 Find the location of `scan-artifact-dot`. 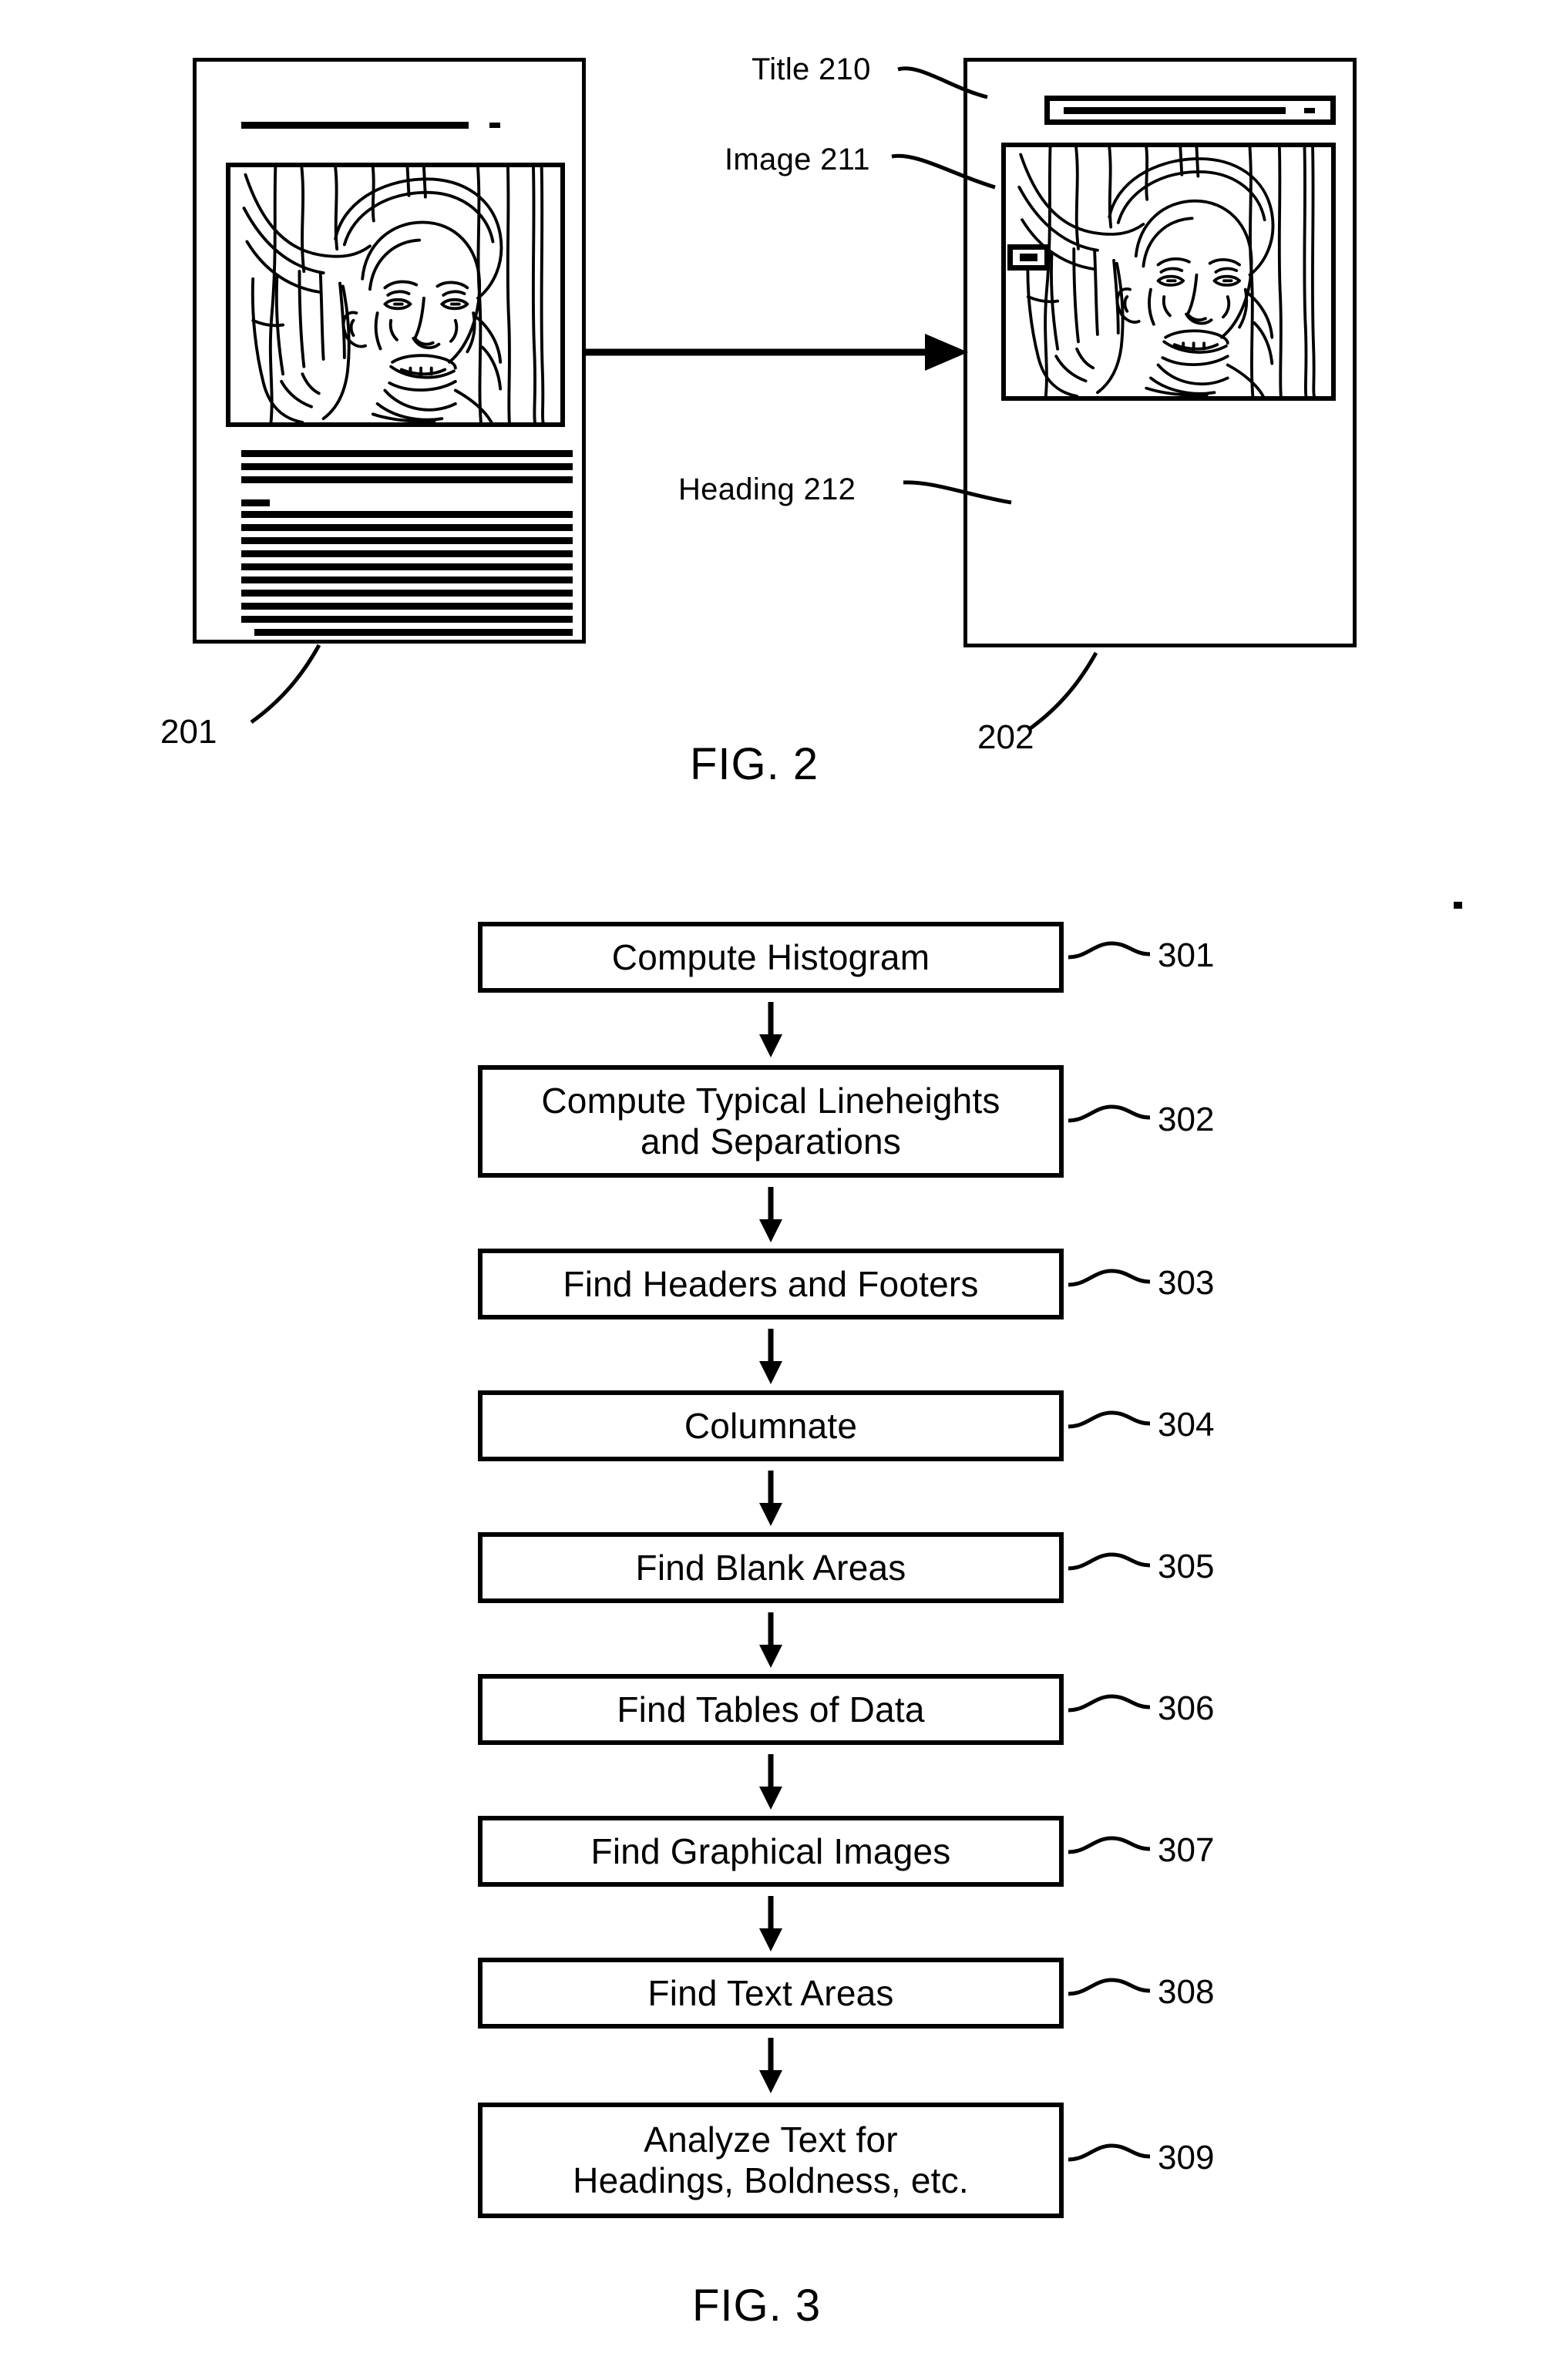

scan-artifact-dot is located at coordinates (1458, 906).